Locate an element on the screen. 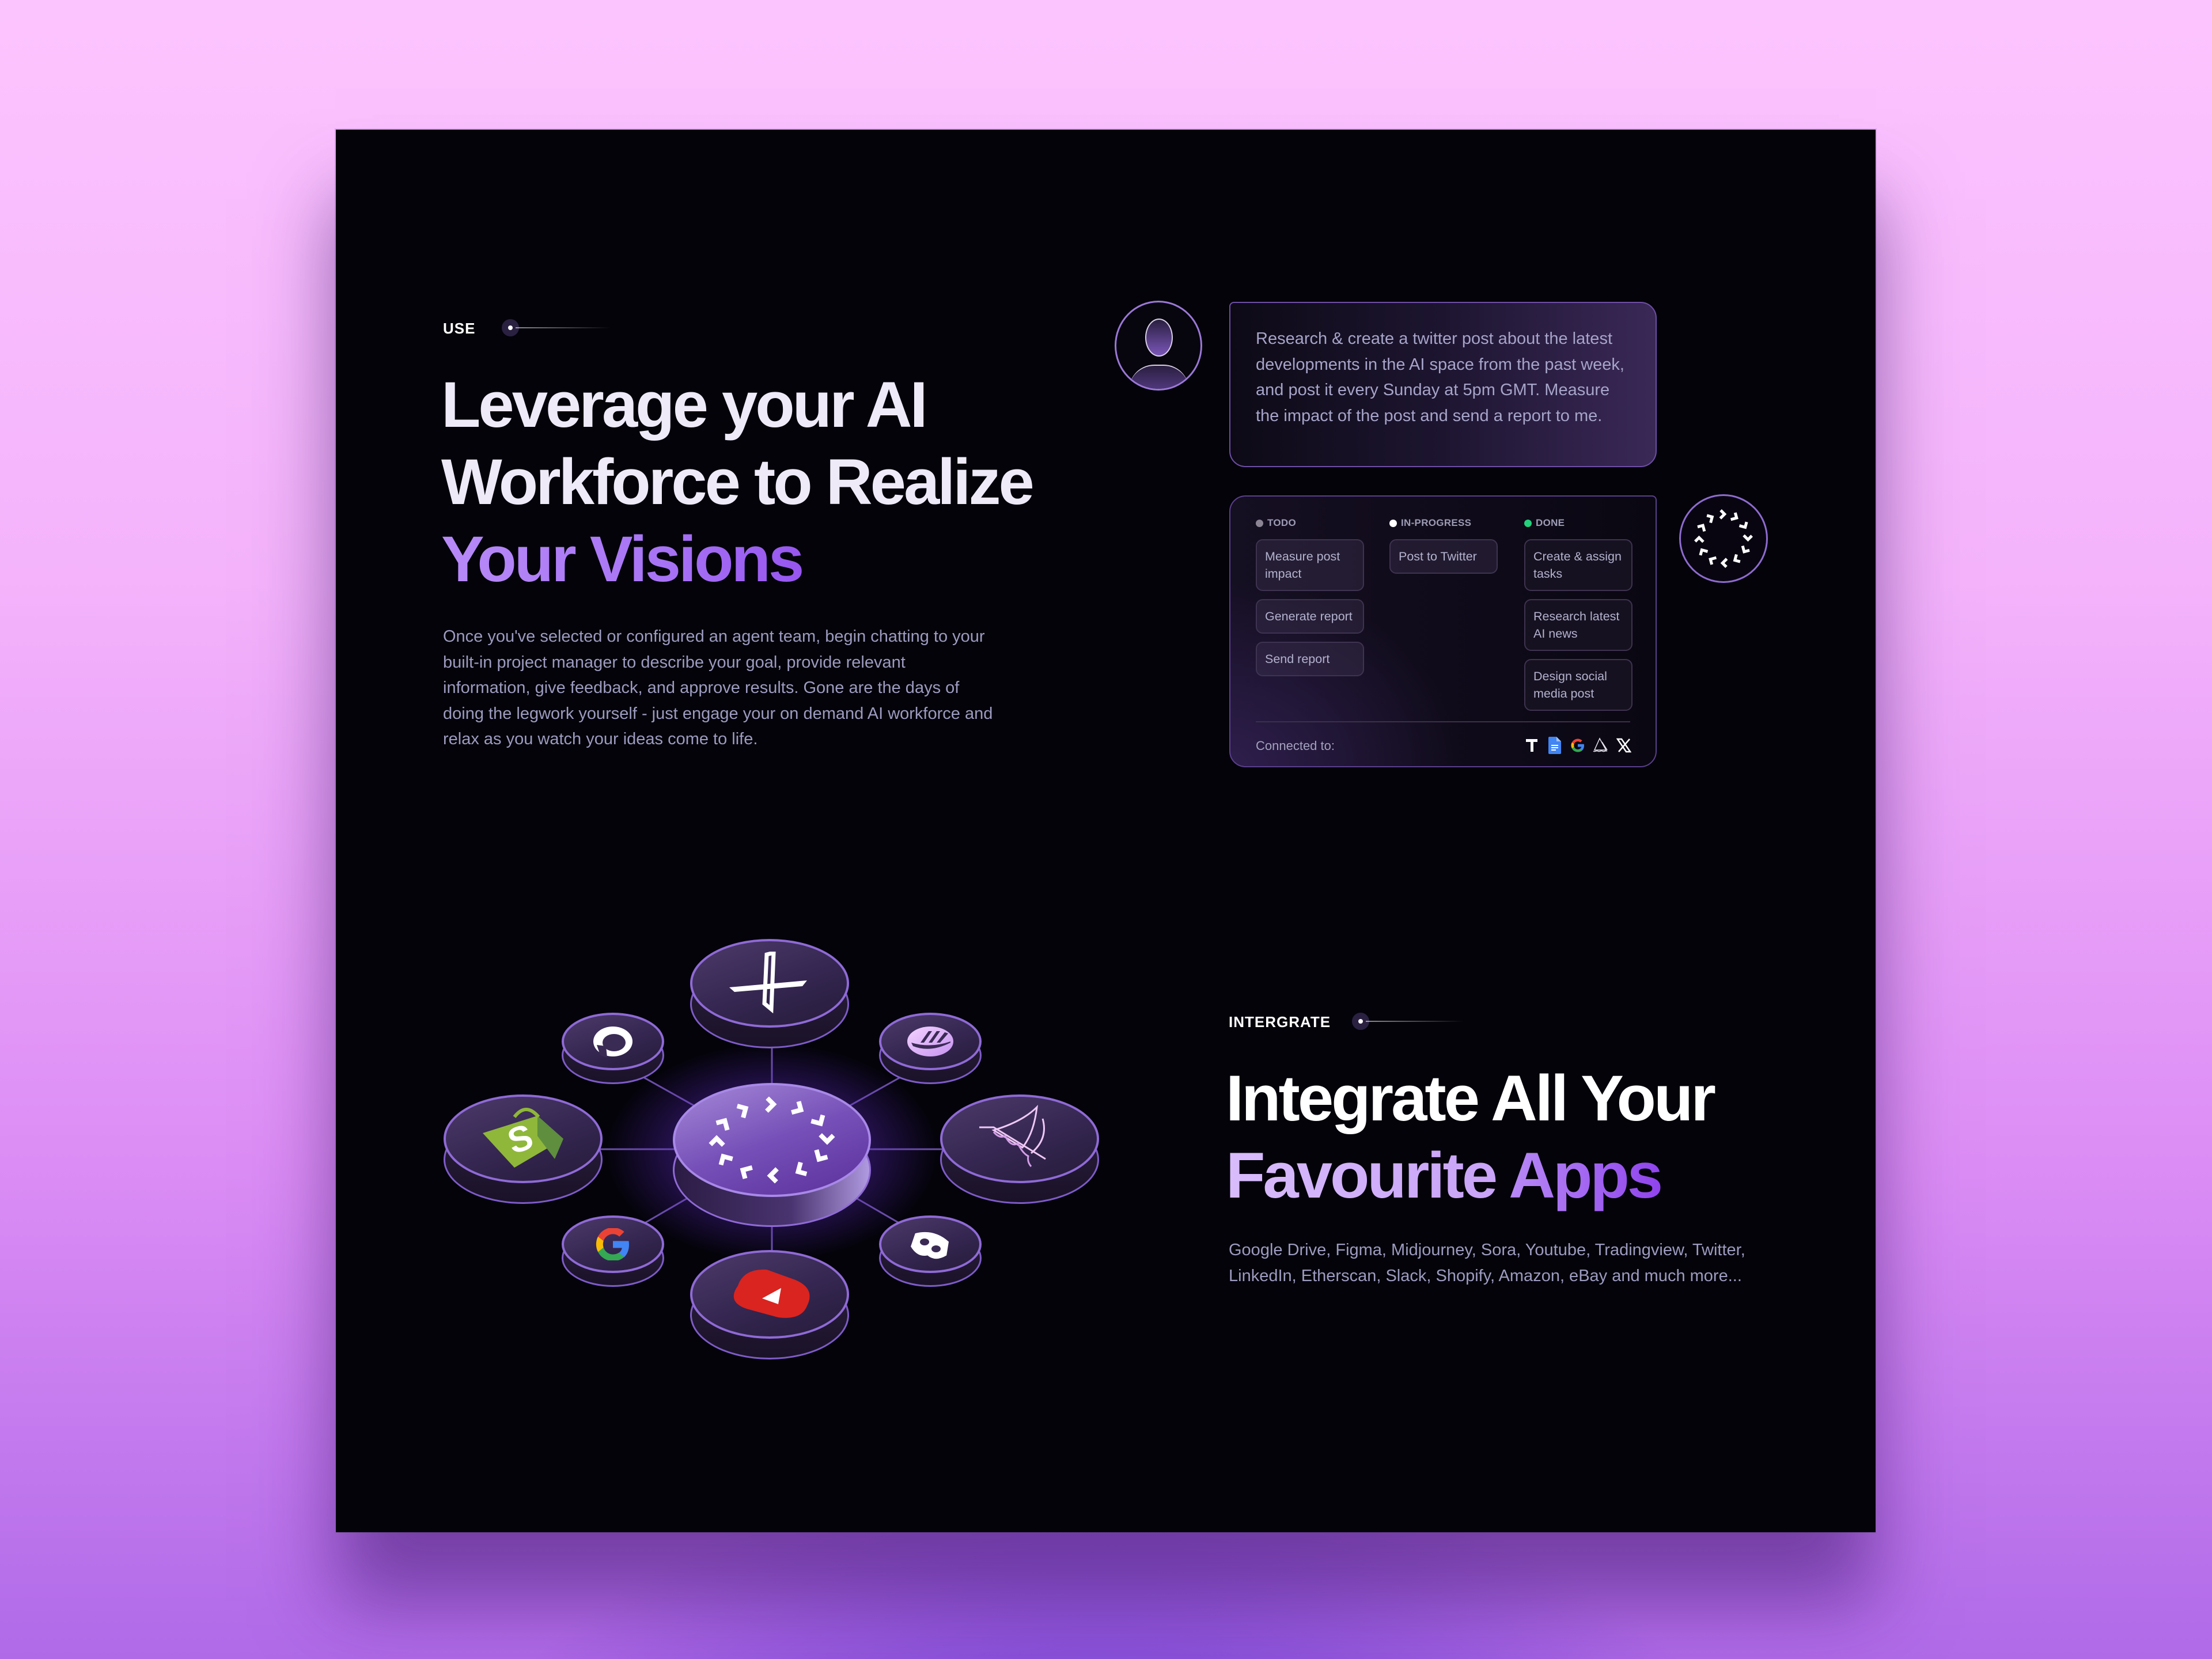 The width and height of the screenshot is (2212, 1659). task-card: Send report is located at coordinates (1310, 659).